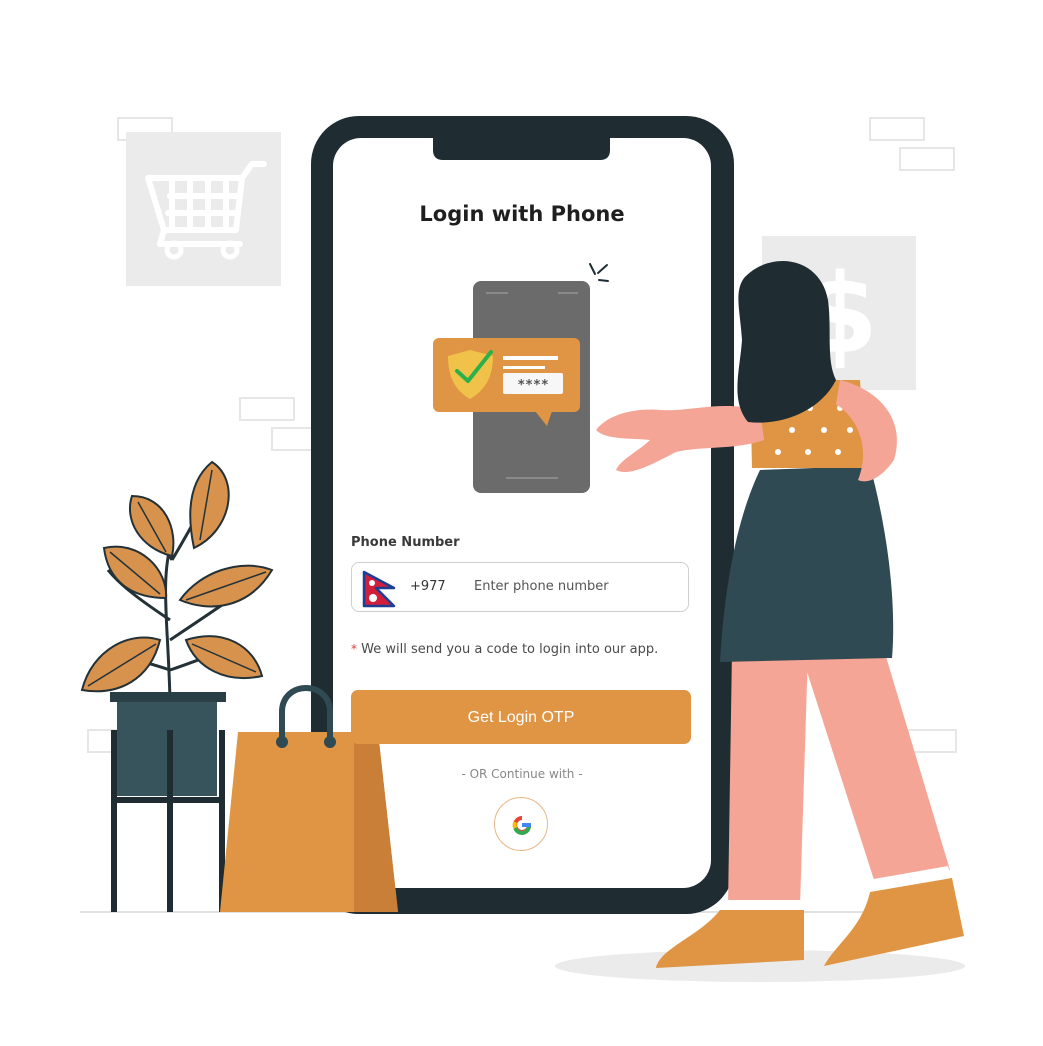 This screenshot has height=1046, width=1043. I want to click on shopping-cart-icon, so click(203, 209).